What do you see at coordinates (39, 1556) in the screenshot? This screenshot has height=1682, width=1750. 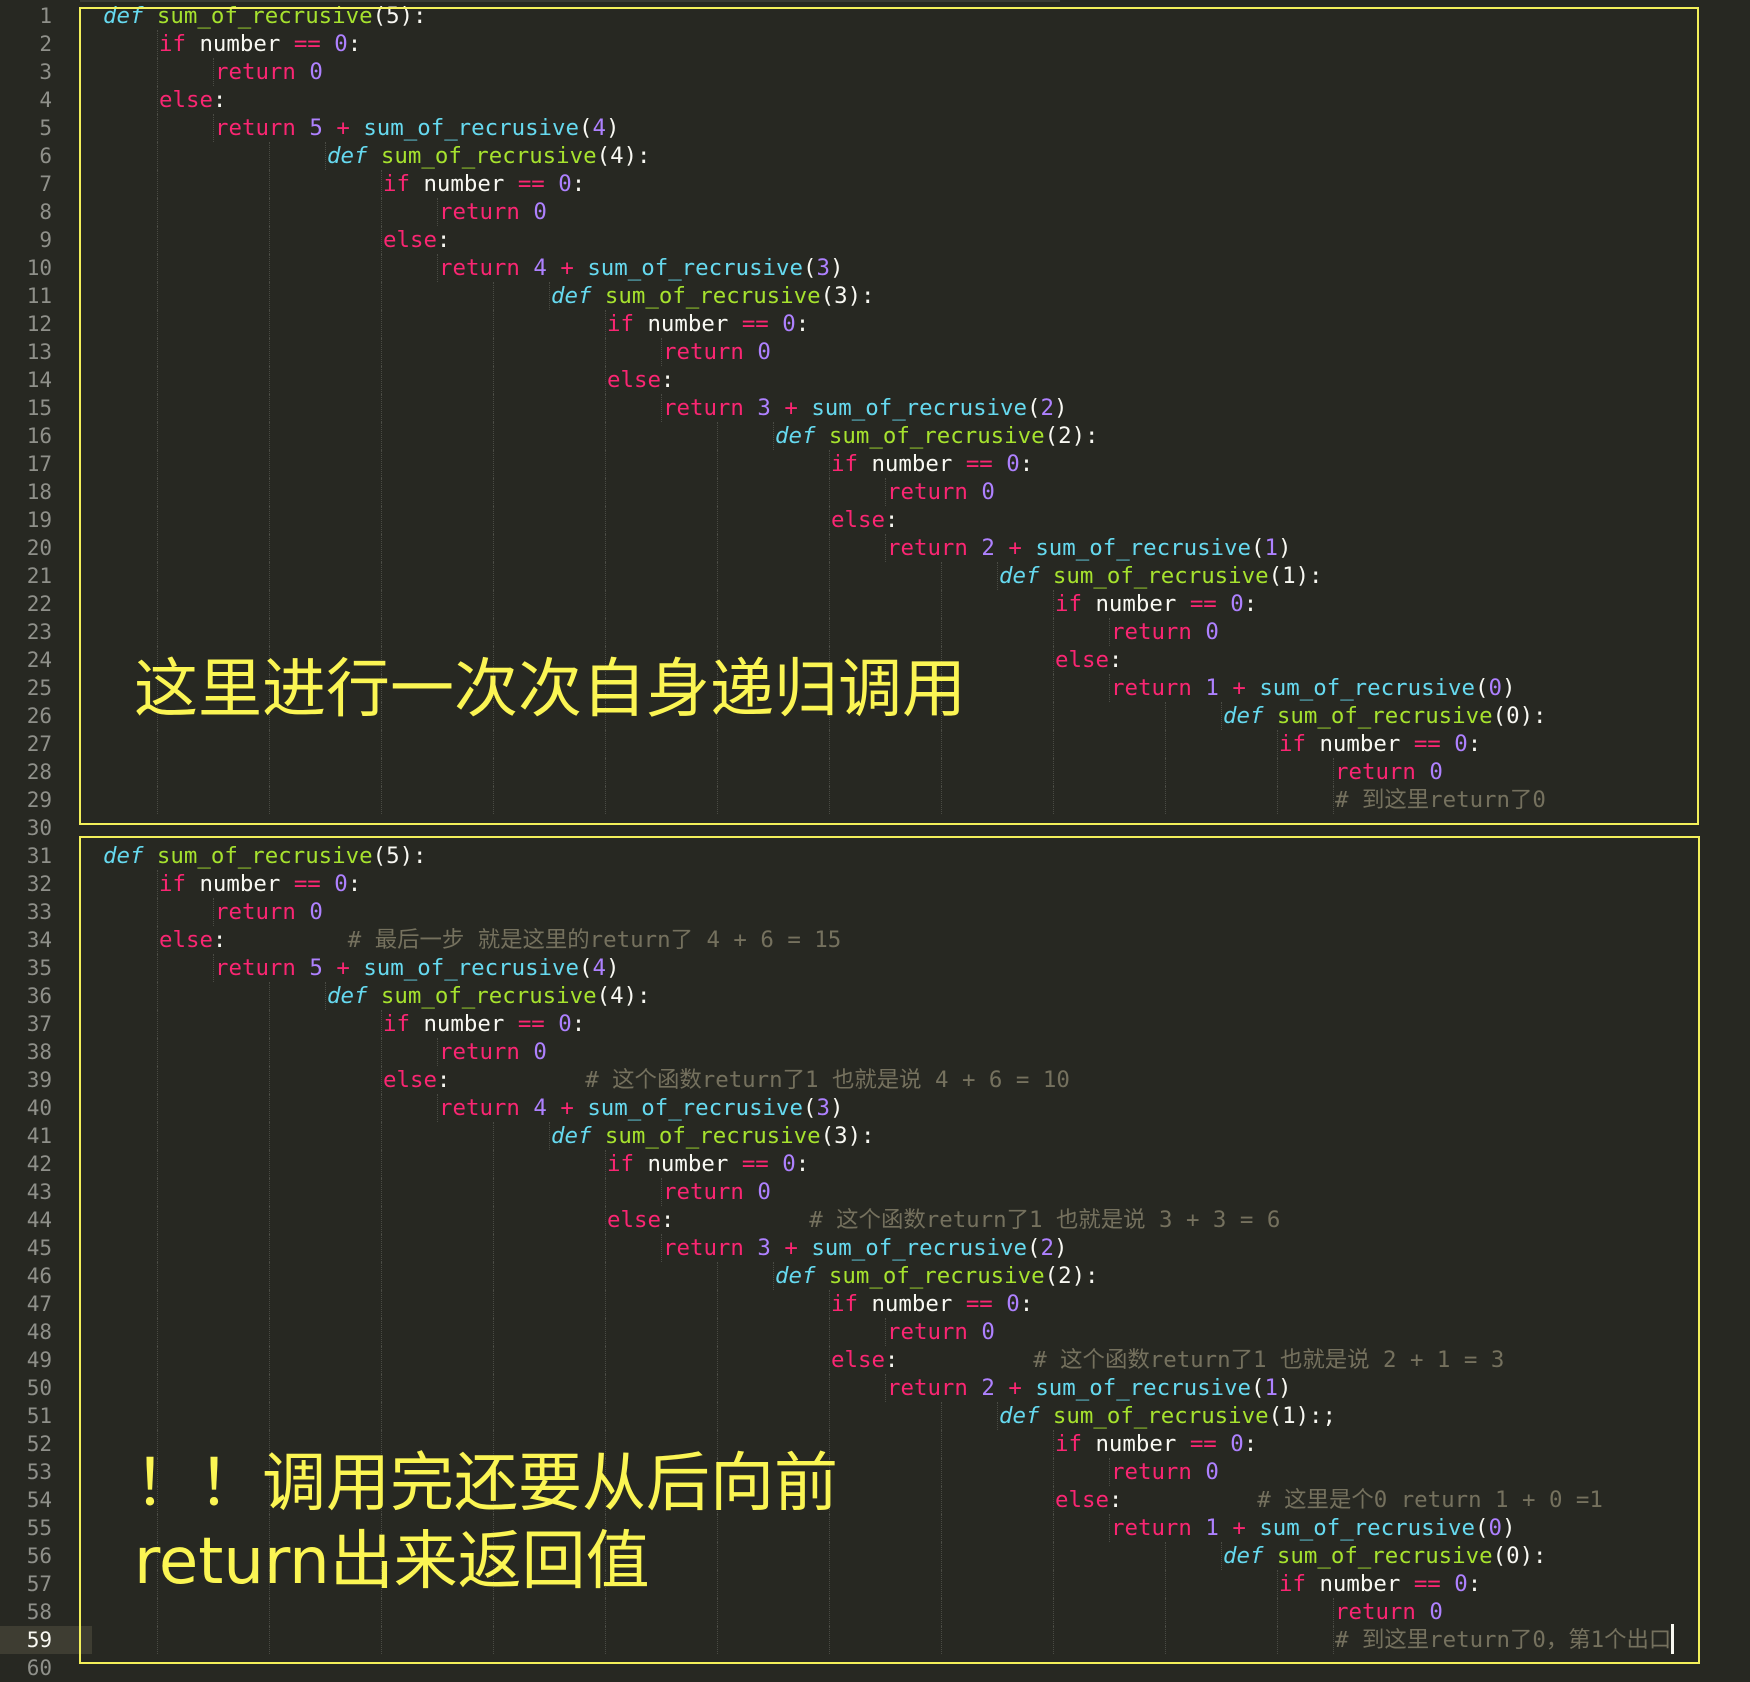 I see `line-number: 56` at bounding box center [39, 1556].